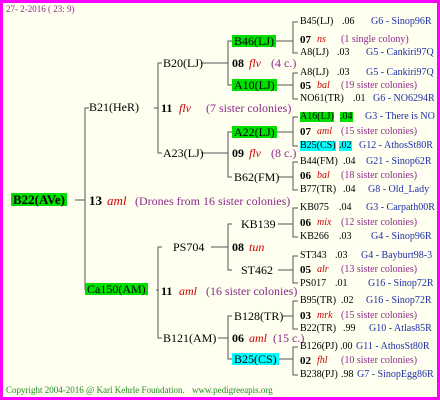 Image resolution: width=440 pixels, height=400 pixels. Describe the element at coordinates (254, 132) in the screenshot. I see `gen3-queen-code: A22(LJ)` at that location.